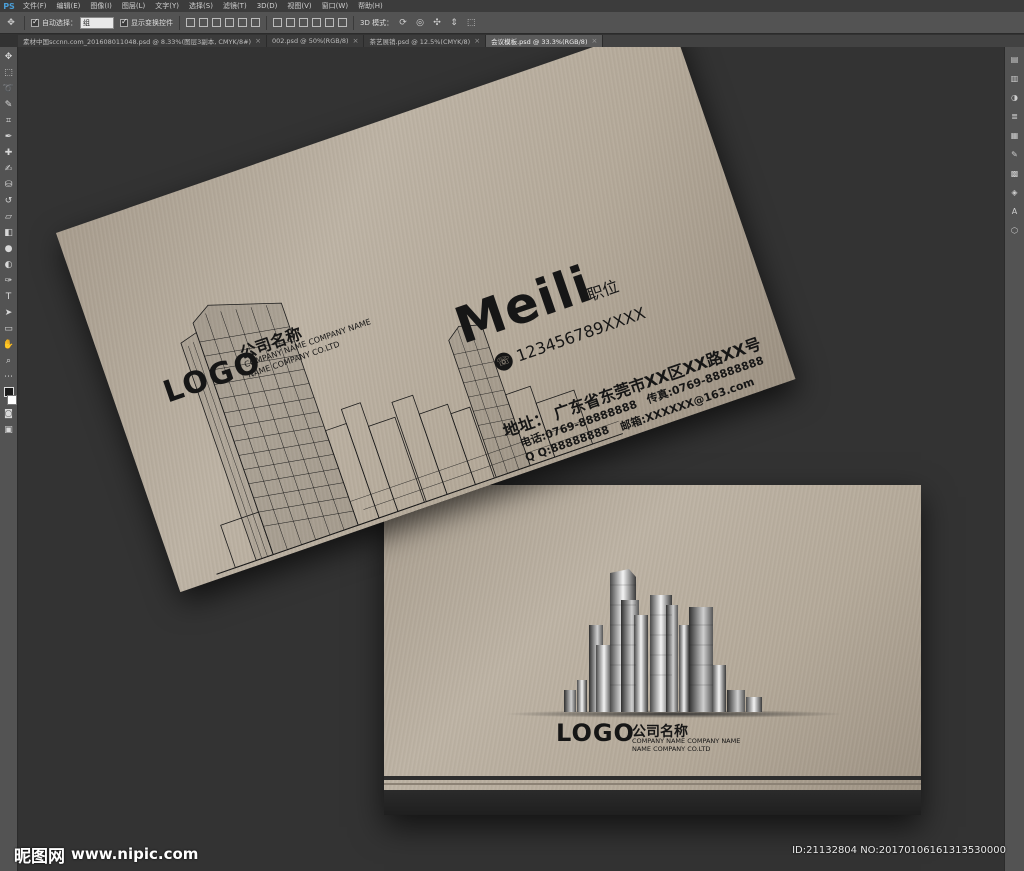 This screenshot has height=871, width=1024. What do you see at coordinates (299, 6) in the screenshot?
I see `menu-view: 视图(V)` at bounding box center [299, 6].